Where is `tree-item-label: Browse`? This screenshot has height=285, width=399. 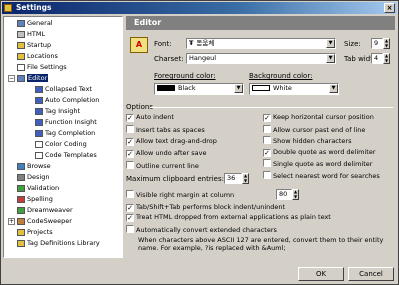
tree-item-label: Browse is located at coordinates (39, 166).